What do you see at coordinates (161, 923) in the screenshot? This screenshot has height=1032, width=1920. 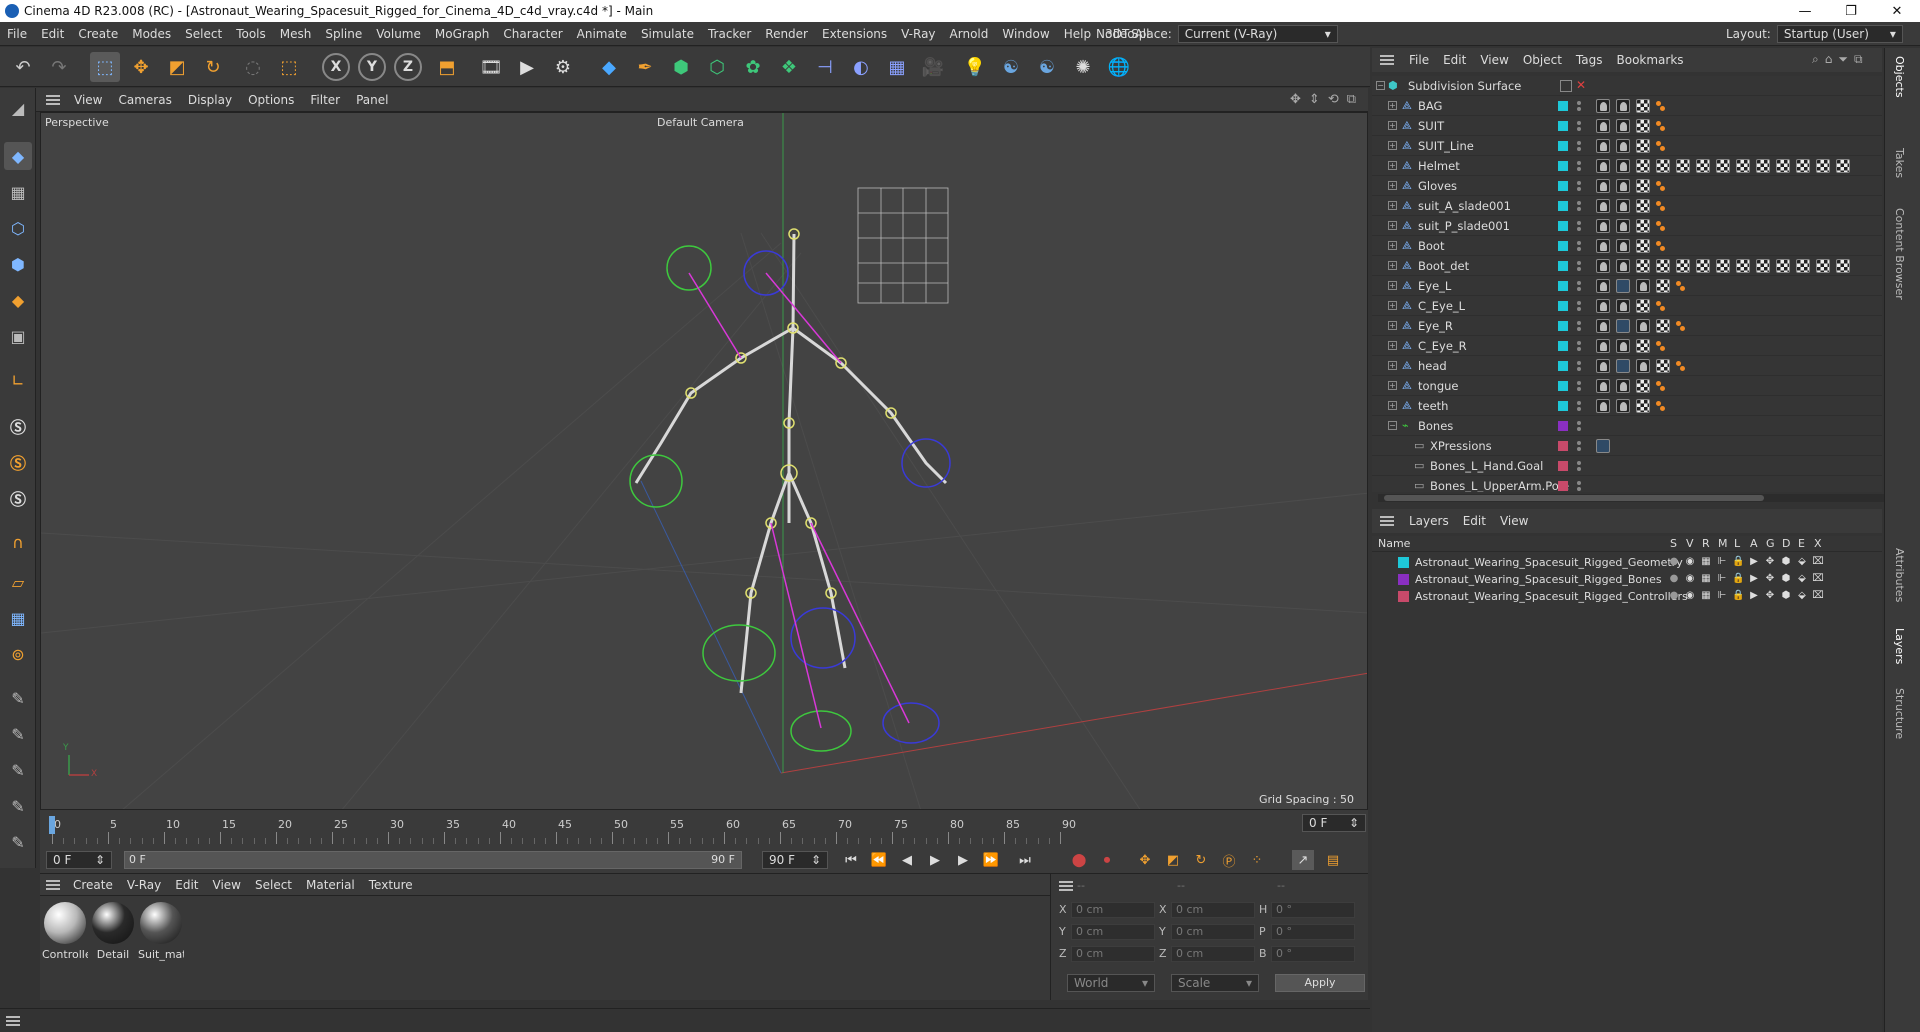 I see `material-ball` at bounding box center [161, 923].